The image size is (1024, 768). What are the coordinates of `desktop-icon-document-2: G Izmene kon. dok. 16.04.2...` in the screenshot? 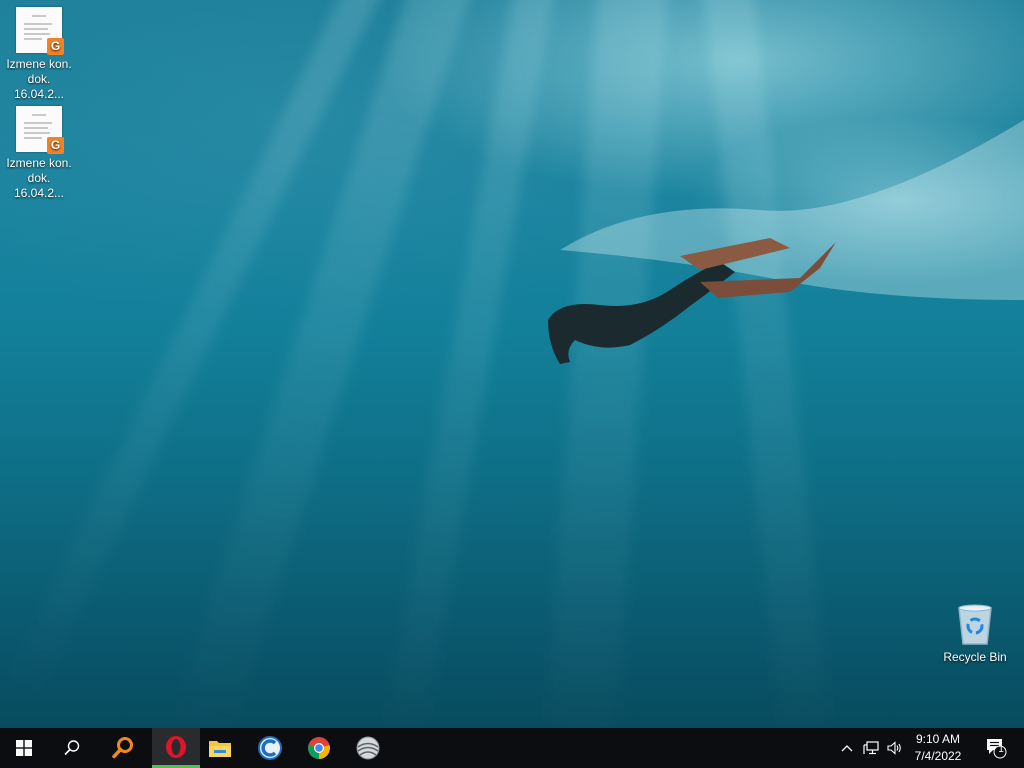 It's located at (39, 153).